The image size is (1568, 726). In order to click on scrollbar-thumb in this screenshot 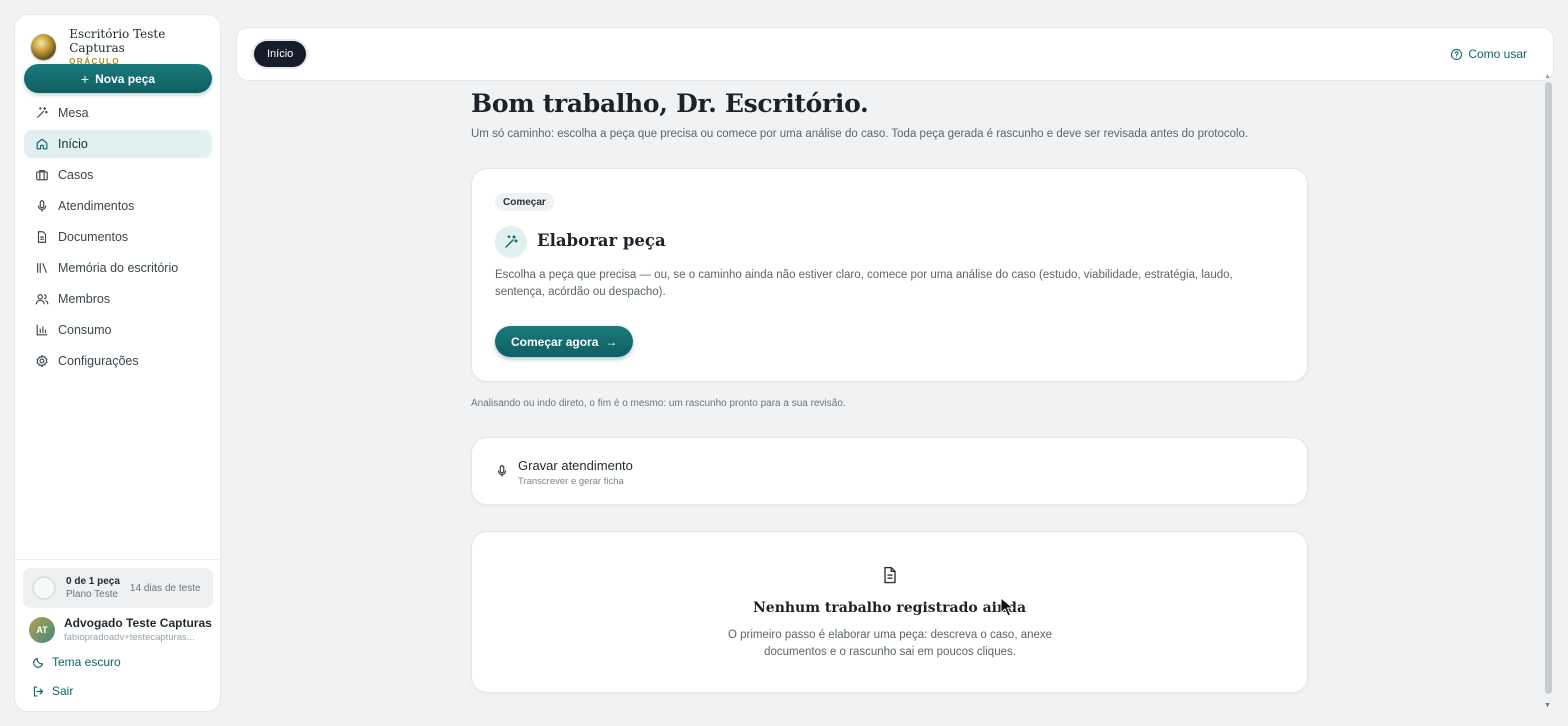, I will do `click(1548, 388)`.